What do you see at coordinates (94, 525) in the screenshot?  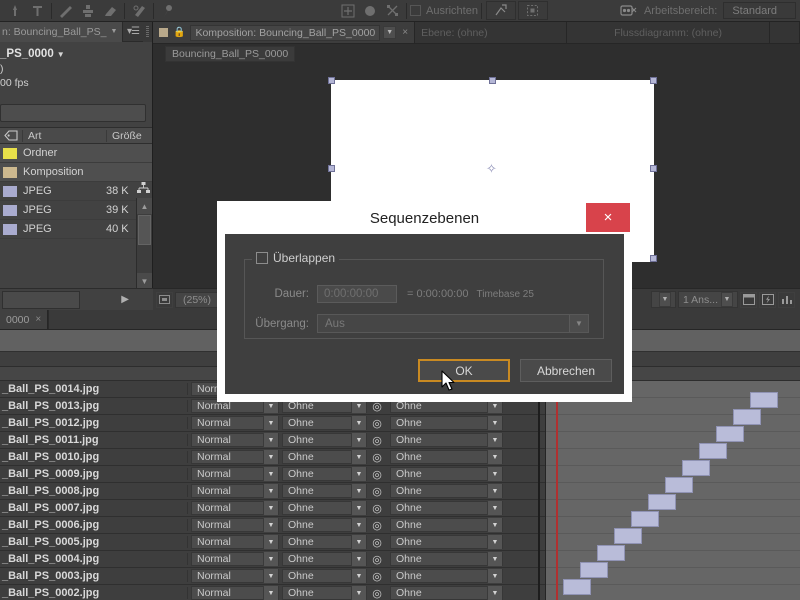 I see `layer-name: _Ball_PS_0006.jpg` at bounding box center [94, 525].